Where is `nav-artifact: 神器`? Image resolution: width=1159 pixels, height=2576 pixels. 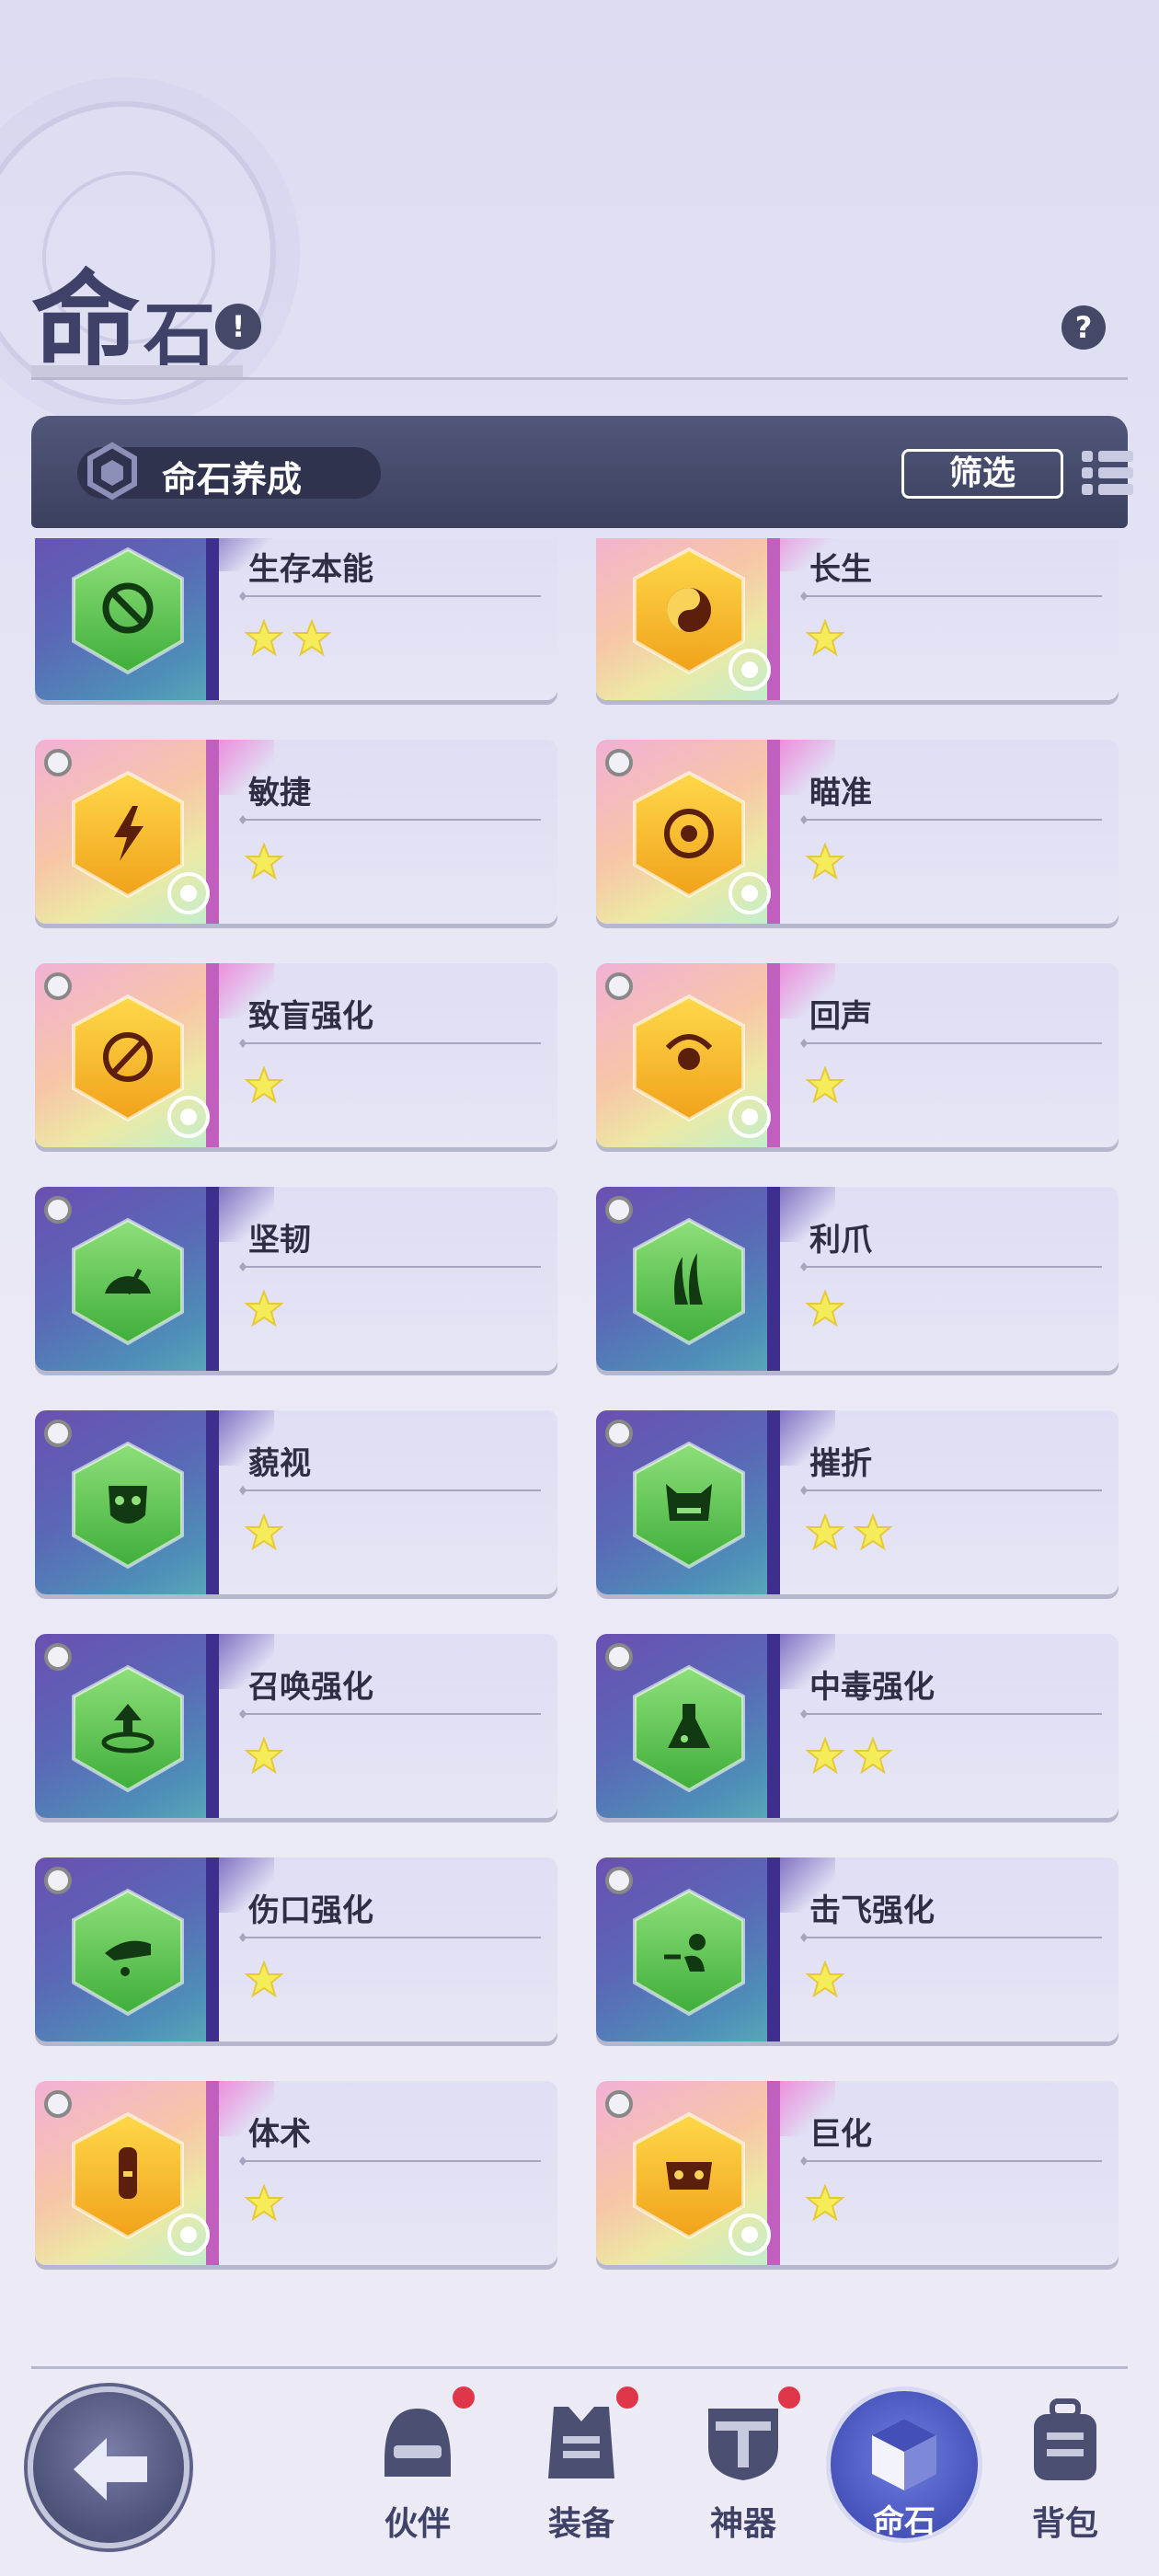 nav-artifact: 神器 is located at coordinates (743, 2473).